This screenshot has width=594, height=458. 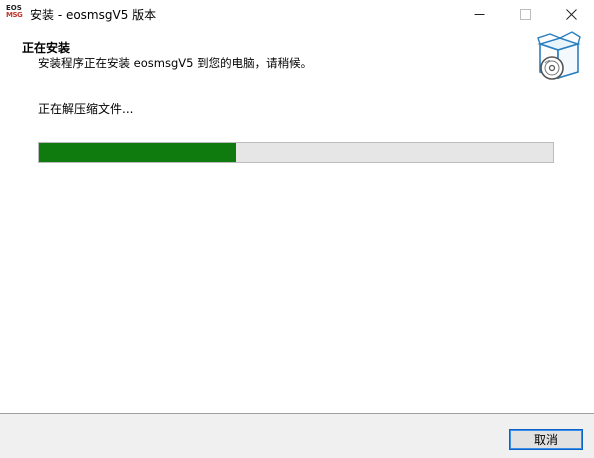 I want to click on app-logo-icon: EOS MSG, so click(x=14, y=13).